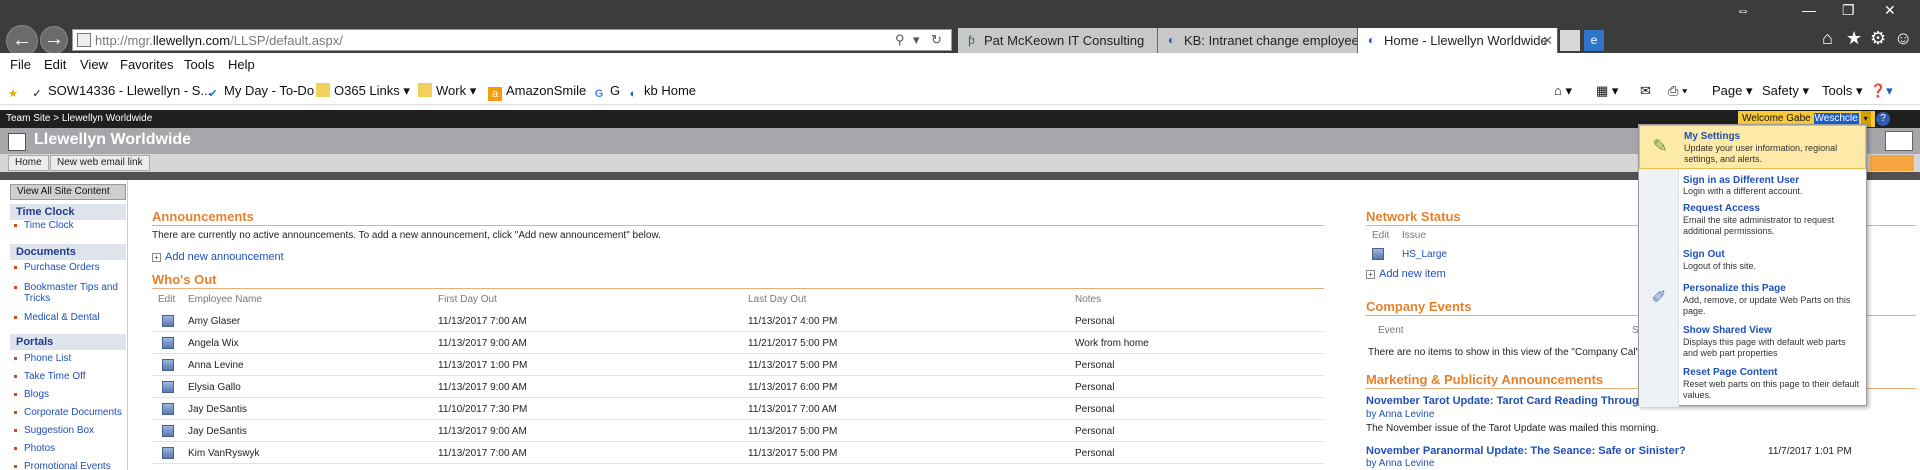 The height and width of the screenshot is (470, 1920). Describe the element at coordinates (363, 91) in the screenshot. I see `fav-o365-links: O365 Links ▾` at that location.